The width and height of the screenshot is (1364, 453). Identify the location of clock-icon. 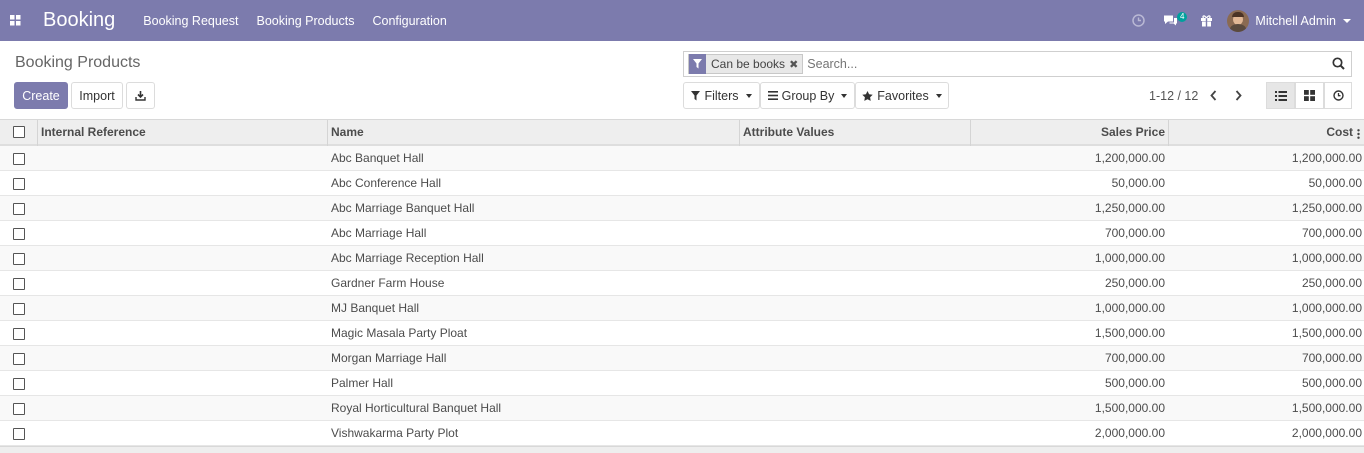
(1338, 95).